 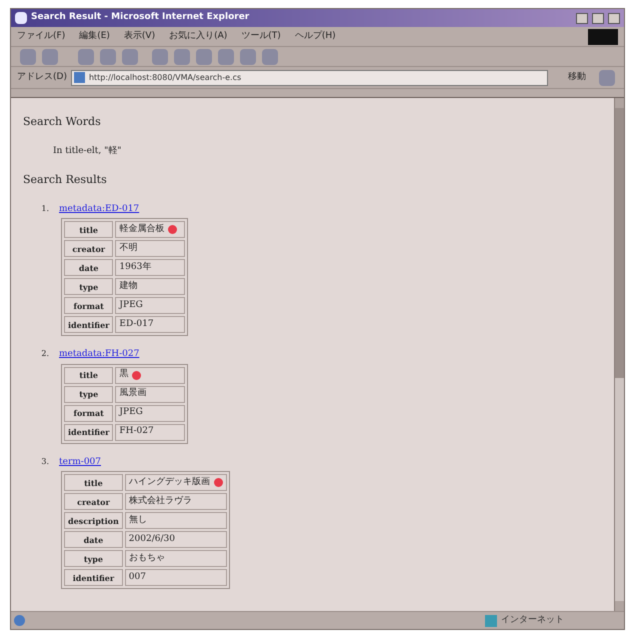 I want to click on field-value: 黒, so click(x=123, y=375).